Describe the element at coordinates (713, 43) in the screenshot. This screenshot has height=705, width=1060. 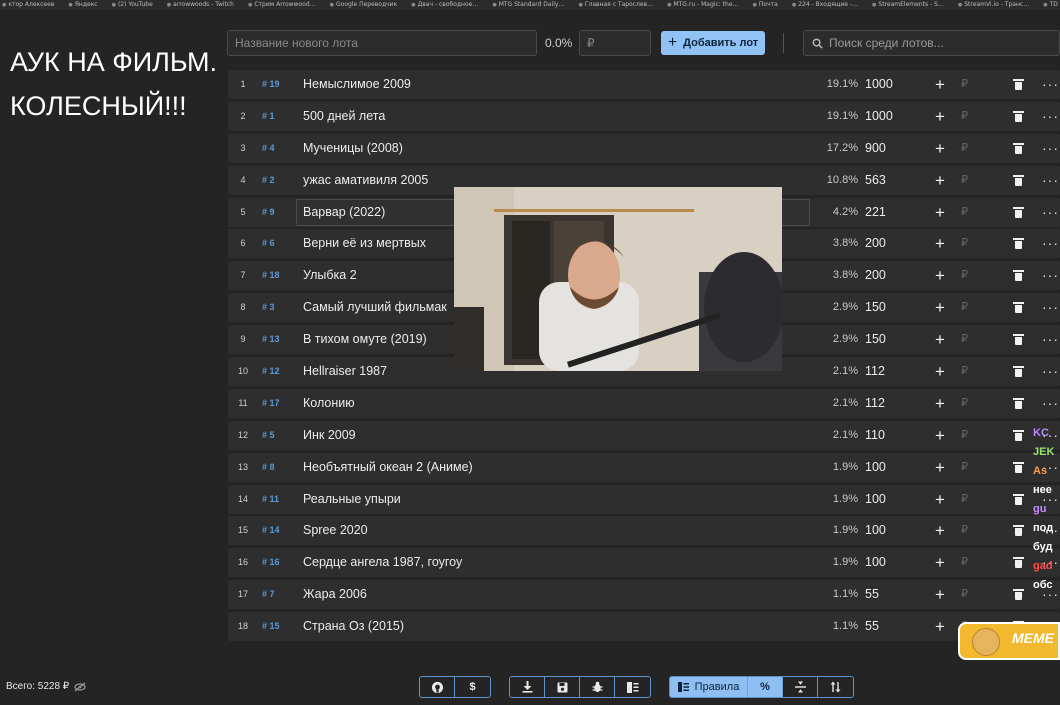
I see `add-lot-button: + Добавить лот` at that location.